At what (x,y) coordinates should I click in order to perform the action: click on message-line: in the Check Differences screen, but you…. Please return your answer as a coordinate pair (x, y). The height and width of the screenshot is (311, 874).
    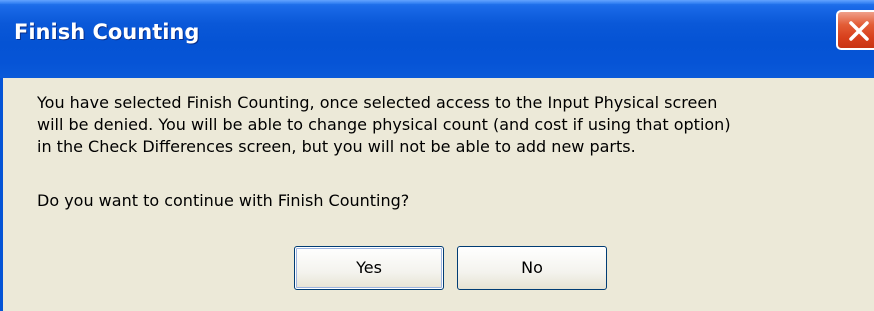
    Looking at the image, I should click on (336, 146).